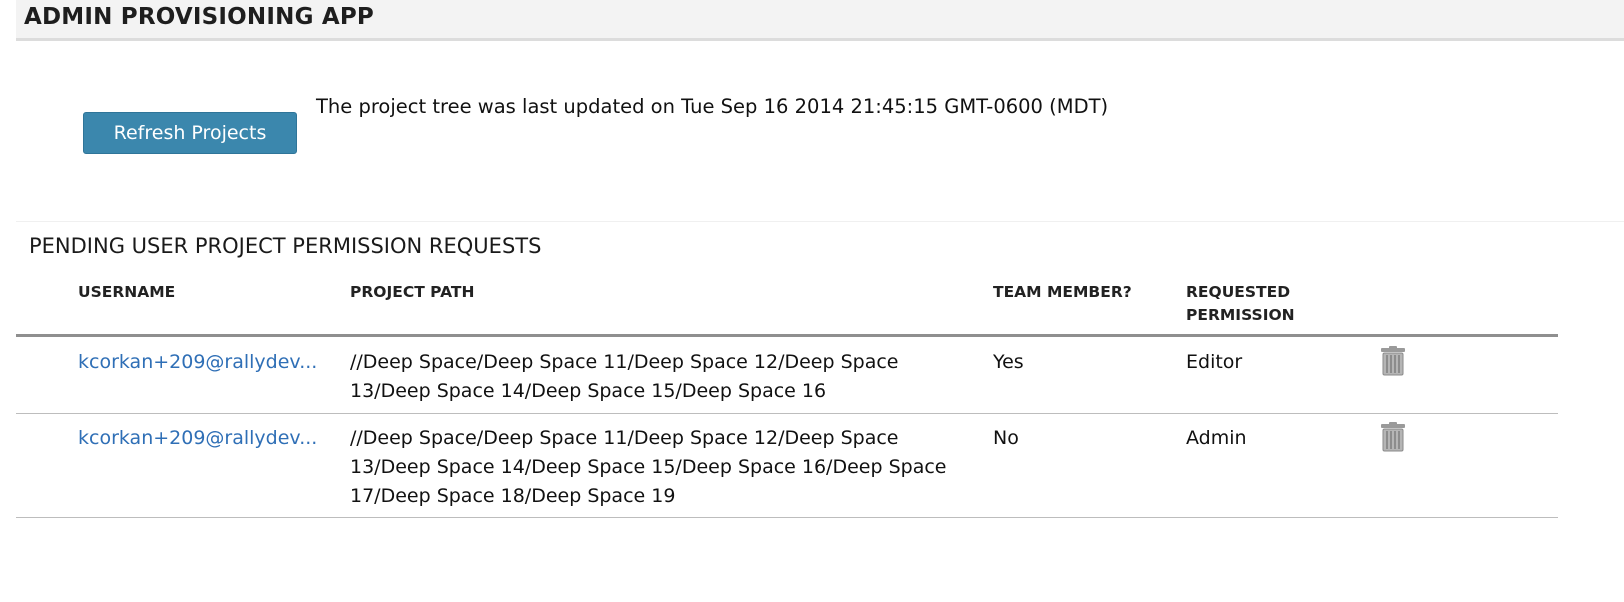  I want to click on table-header-rule, so click(787, 335).